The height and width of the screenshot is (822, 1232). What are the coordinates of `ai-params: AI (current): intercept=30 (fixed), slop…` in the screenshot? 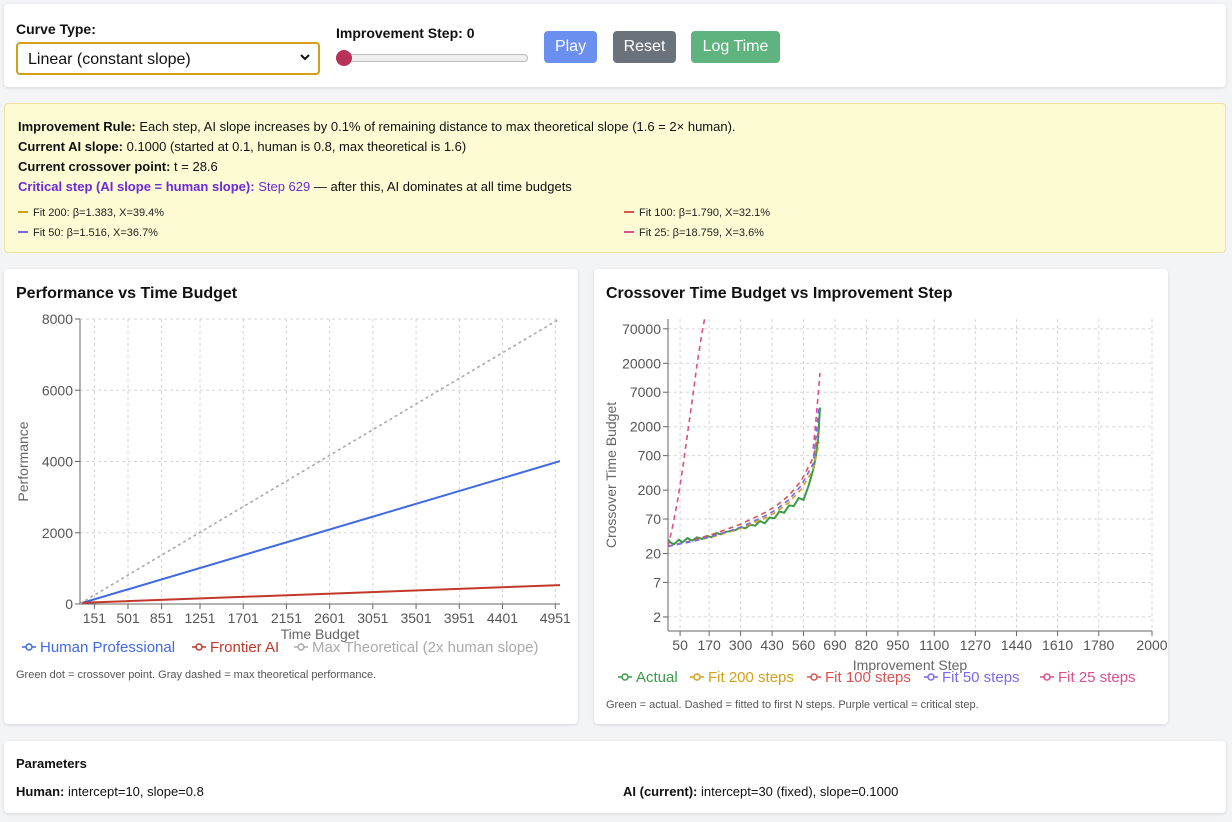 It's located at (760, 791).